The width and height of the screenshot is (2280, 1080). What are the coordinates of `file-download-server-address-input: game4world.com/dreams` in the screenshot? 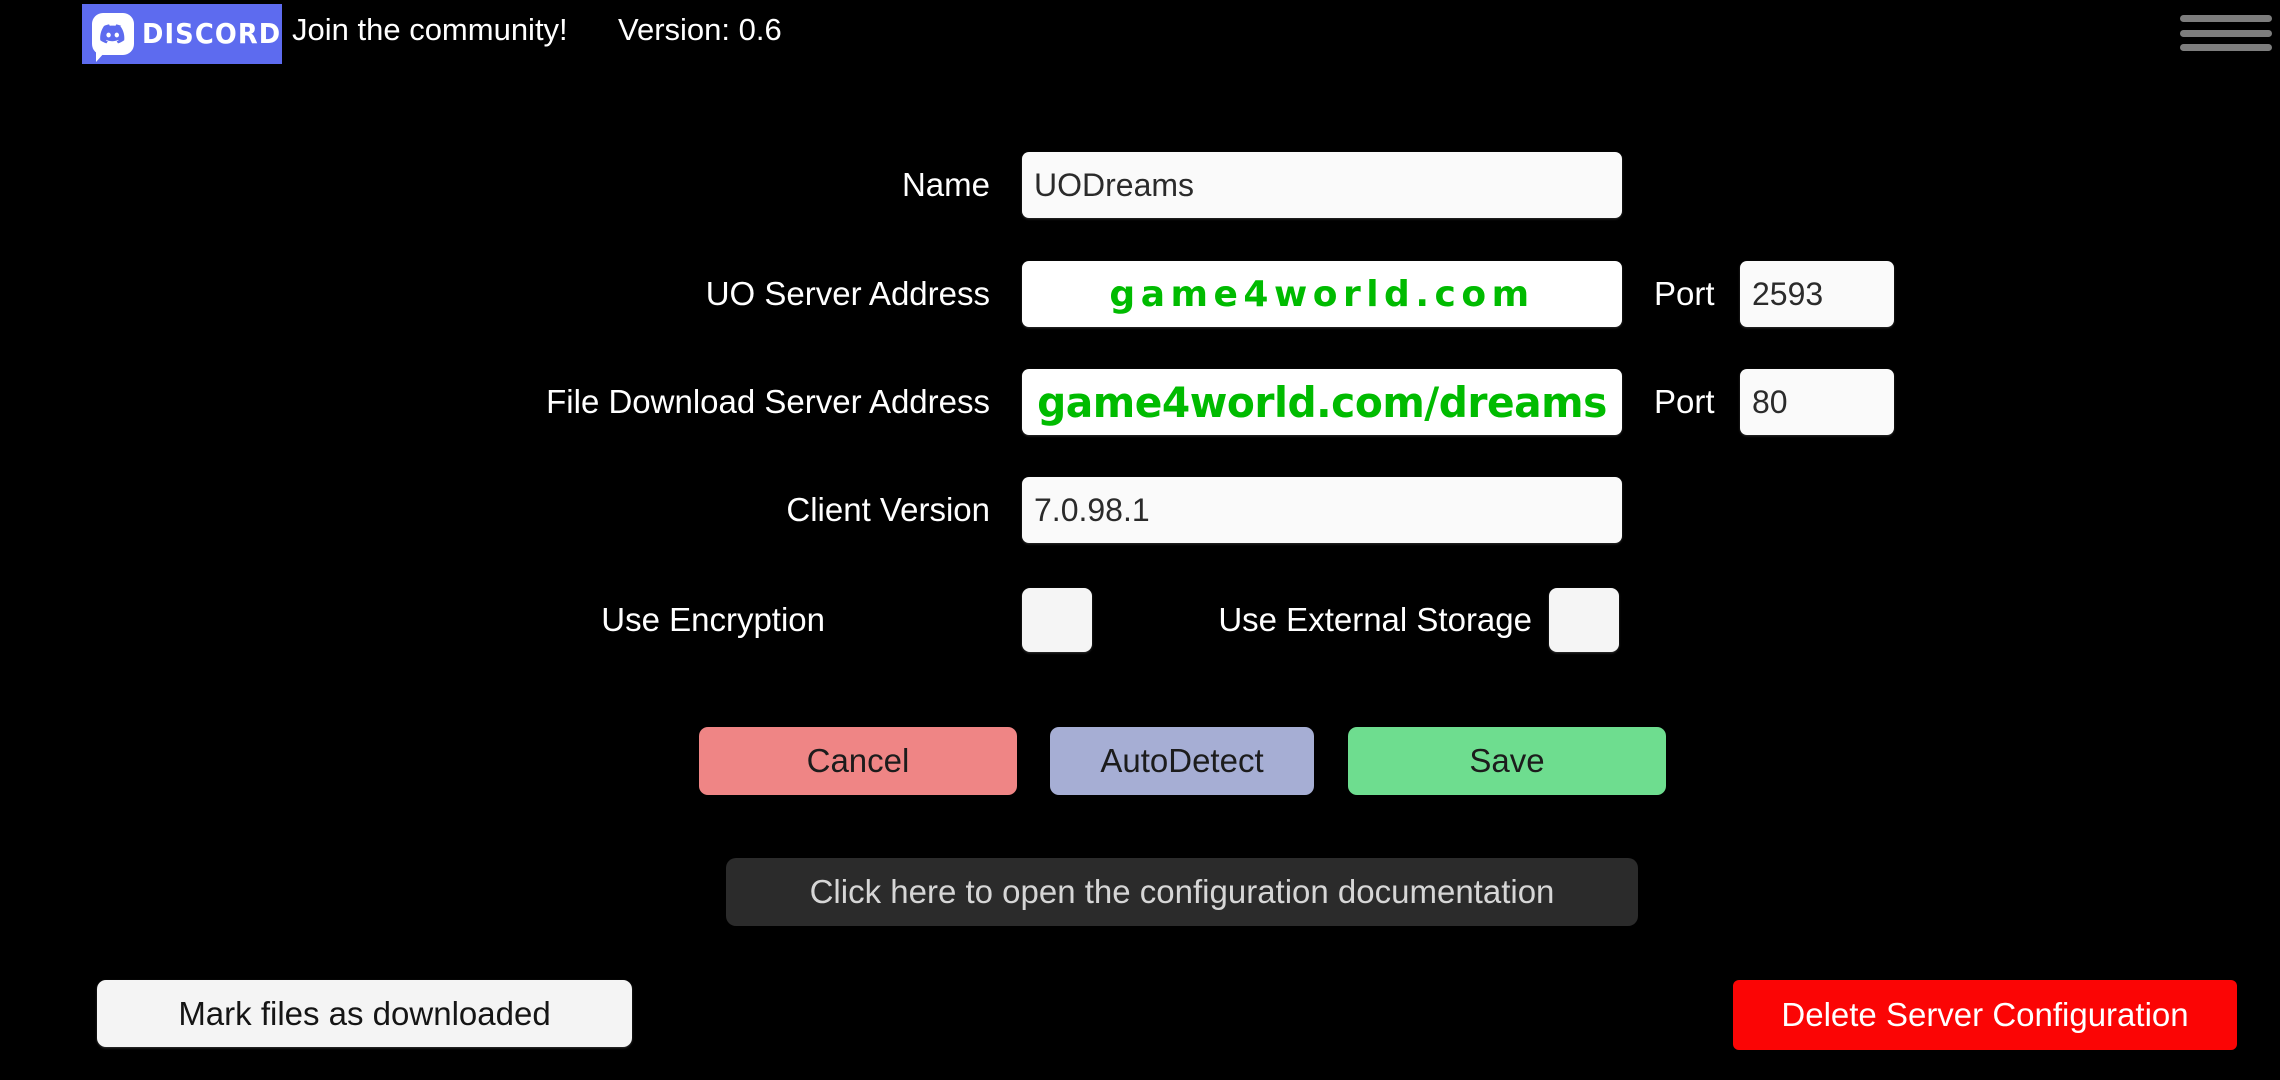 It's located at (1322, 402).